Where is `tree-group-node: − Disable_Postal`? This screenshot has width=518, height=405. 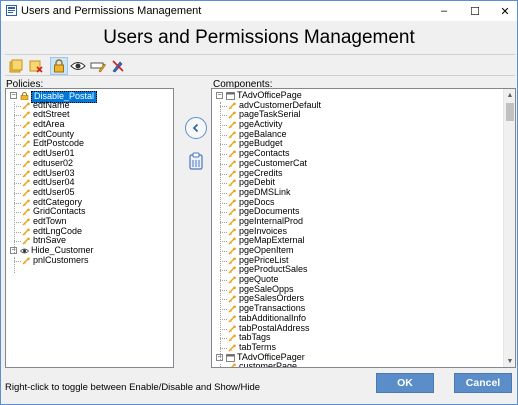 tree-group-node: − Disable_Postal is located at coordinates (89, 97).